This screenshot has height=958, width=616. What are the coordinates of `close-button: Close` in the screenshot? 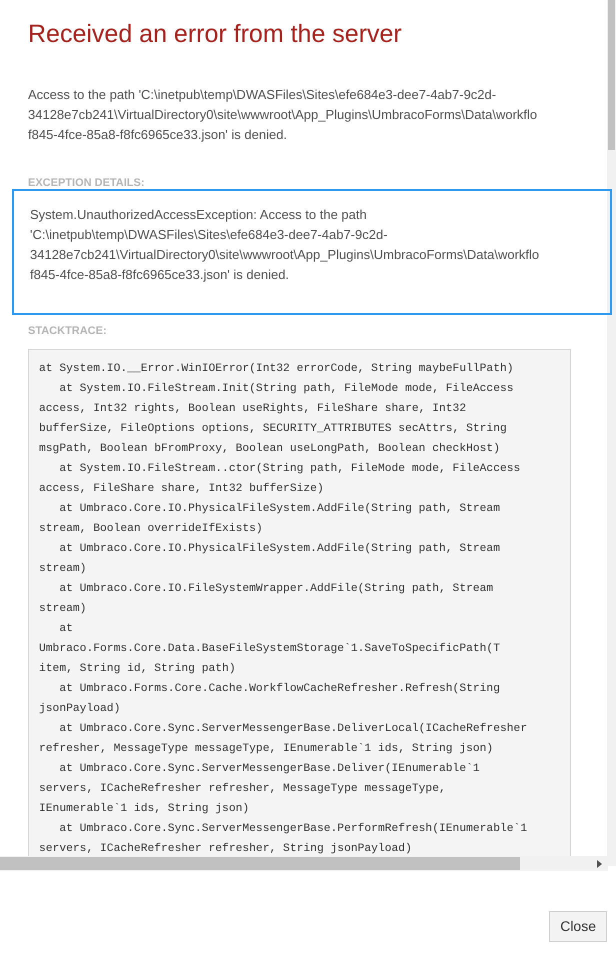 It's located at (578, 926).